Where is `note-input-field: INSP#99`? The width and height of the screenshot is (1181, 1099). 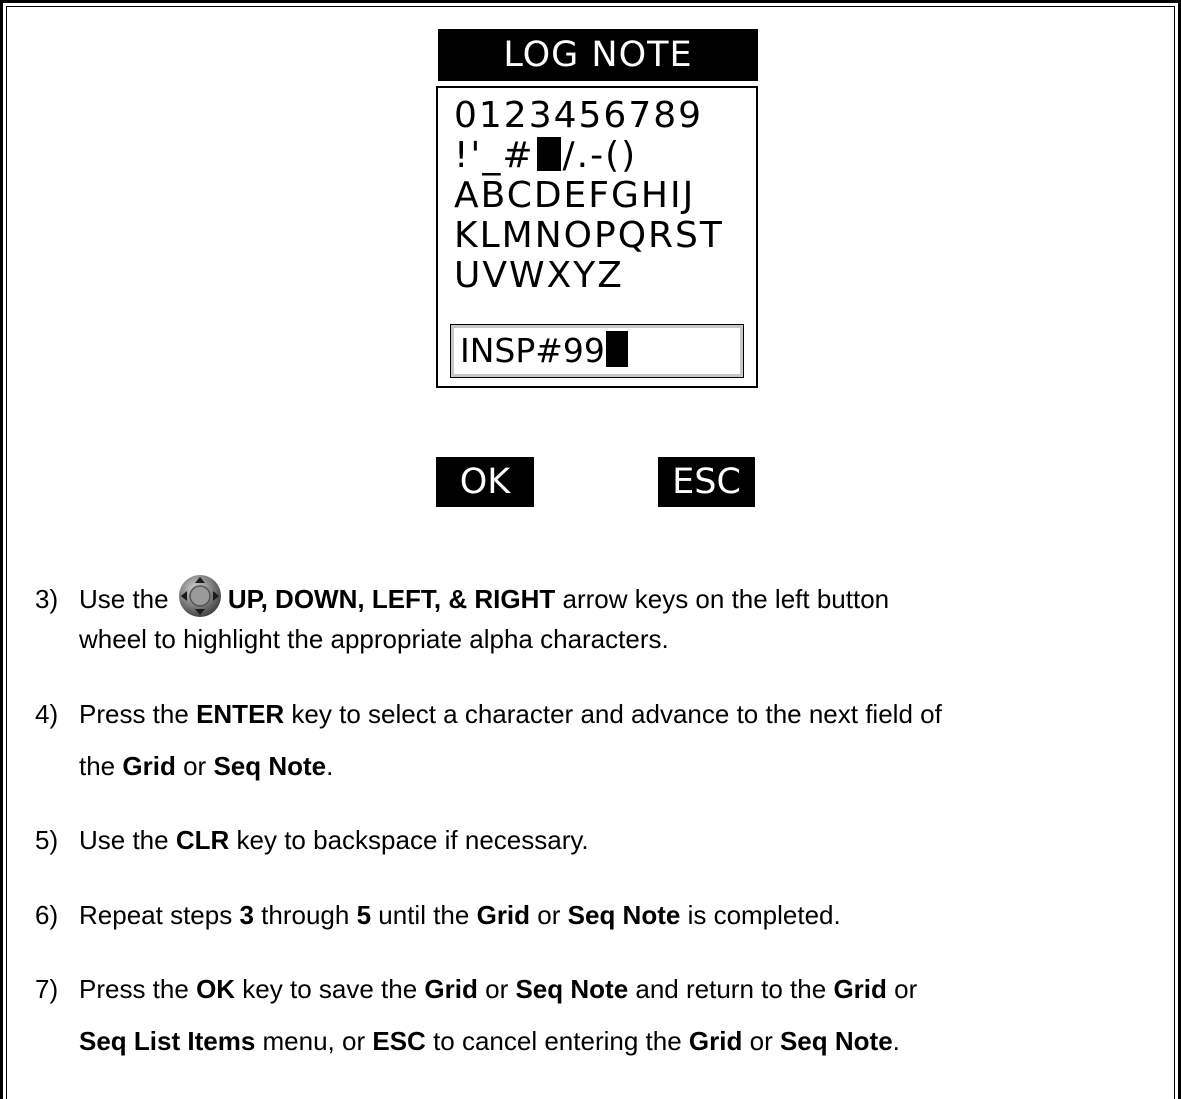 note-input-field: INSP#99 is located at coordinates (597, 351).